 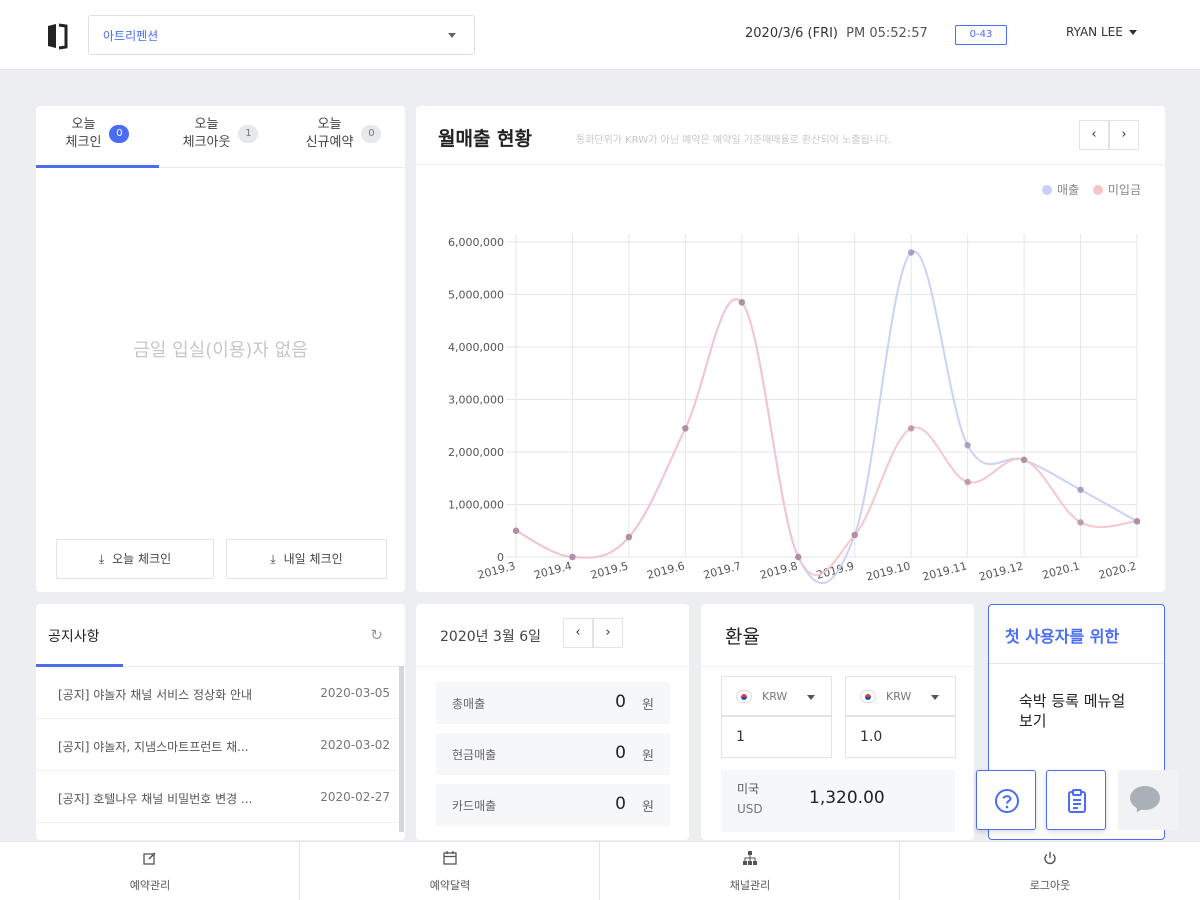 I want to click on sales-row-label: 총매출, so click(x=469, y=704).